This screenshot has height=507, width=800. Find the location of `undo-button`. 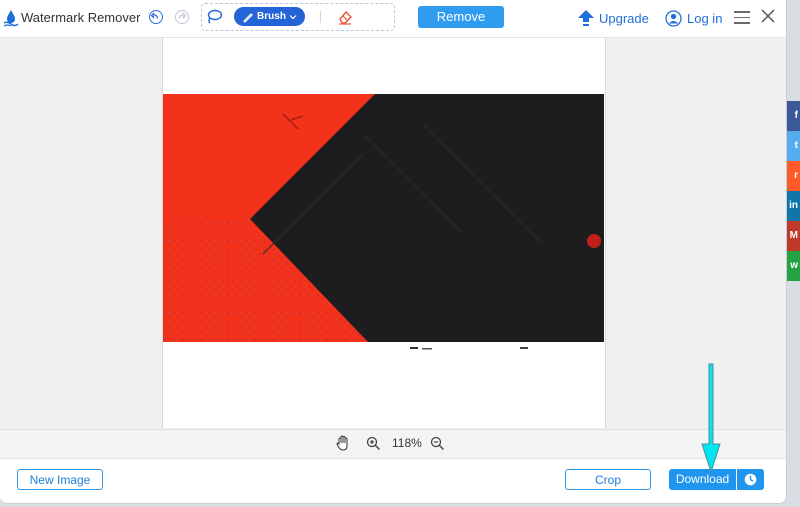

undo-button is located at coordinates (156, 17).